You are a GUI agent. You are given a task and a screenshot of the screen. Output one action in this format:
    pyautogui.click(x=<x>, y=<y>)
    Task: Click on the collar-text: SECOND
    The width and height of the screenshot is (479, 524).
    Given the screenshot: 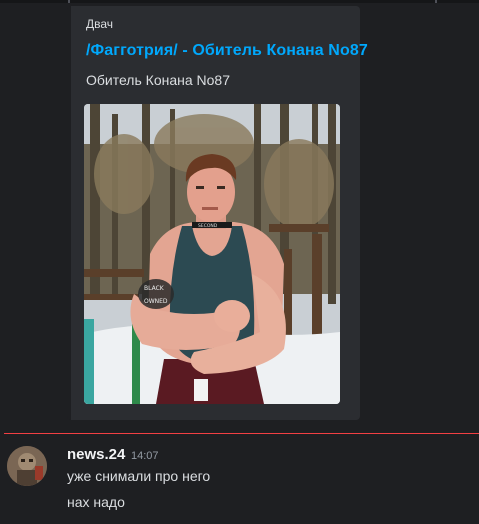 What is the action you would take?
    pyautogui.click(x=208, y=226)
    